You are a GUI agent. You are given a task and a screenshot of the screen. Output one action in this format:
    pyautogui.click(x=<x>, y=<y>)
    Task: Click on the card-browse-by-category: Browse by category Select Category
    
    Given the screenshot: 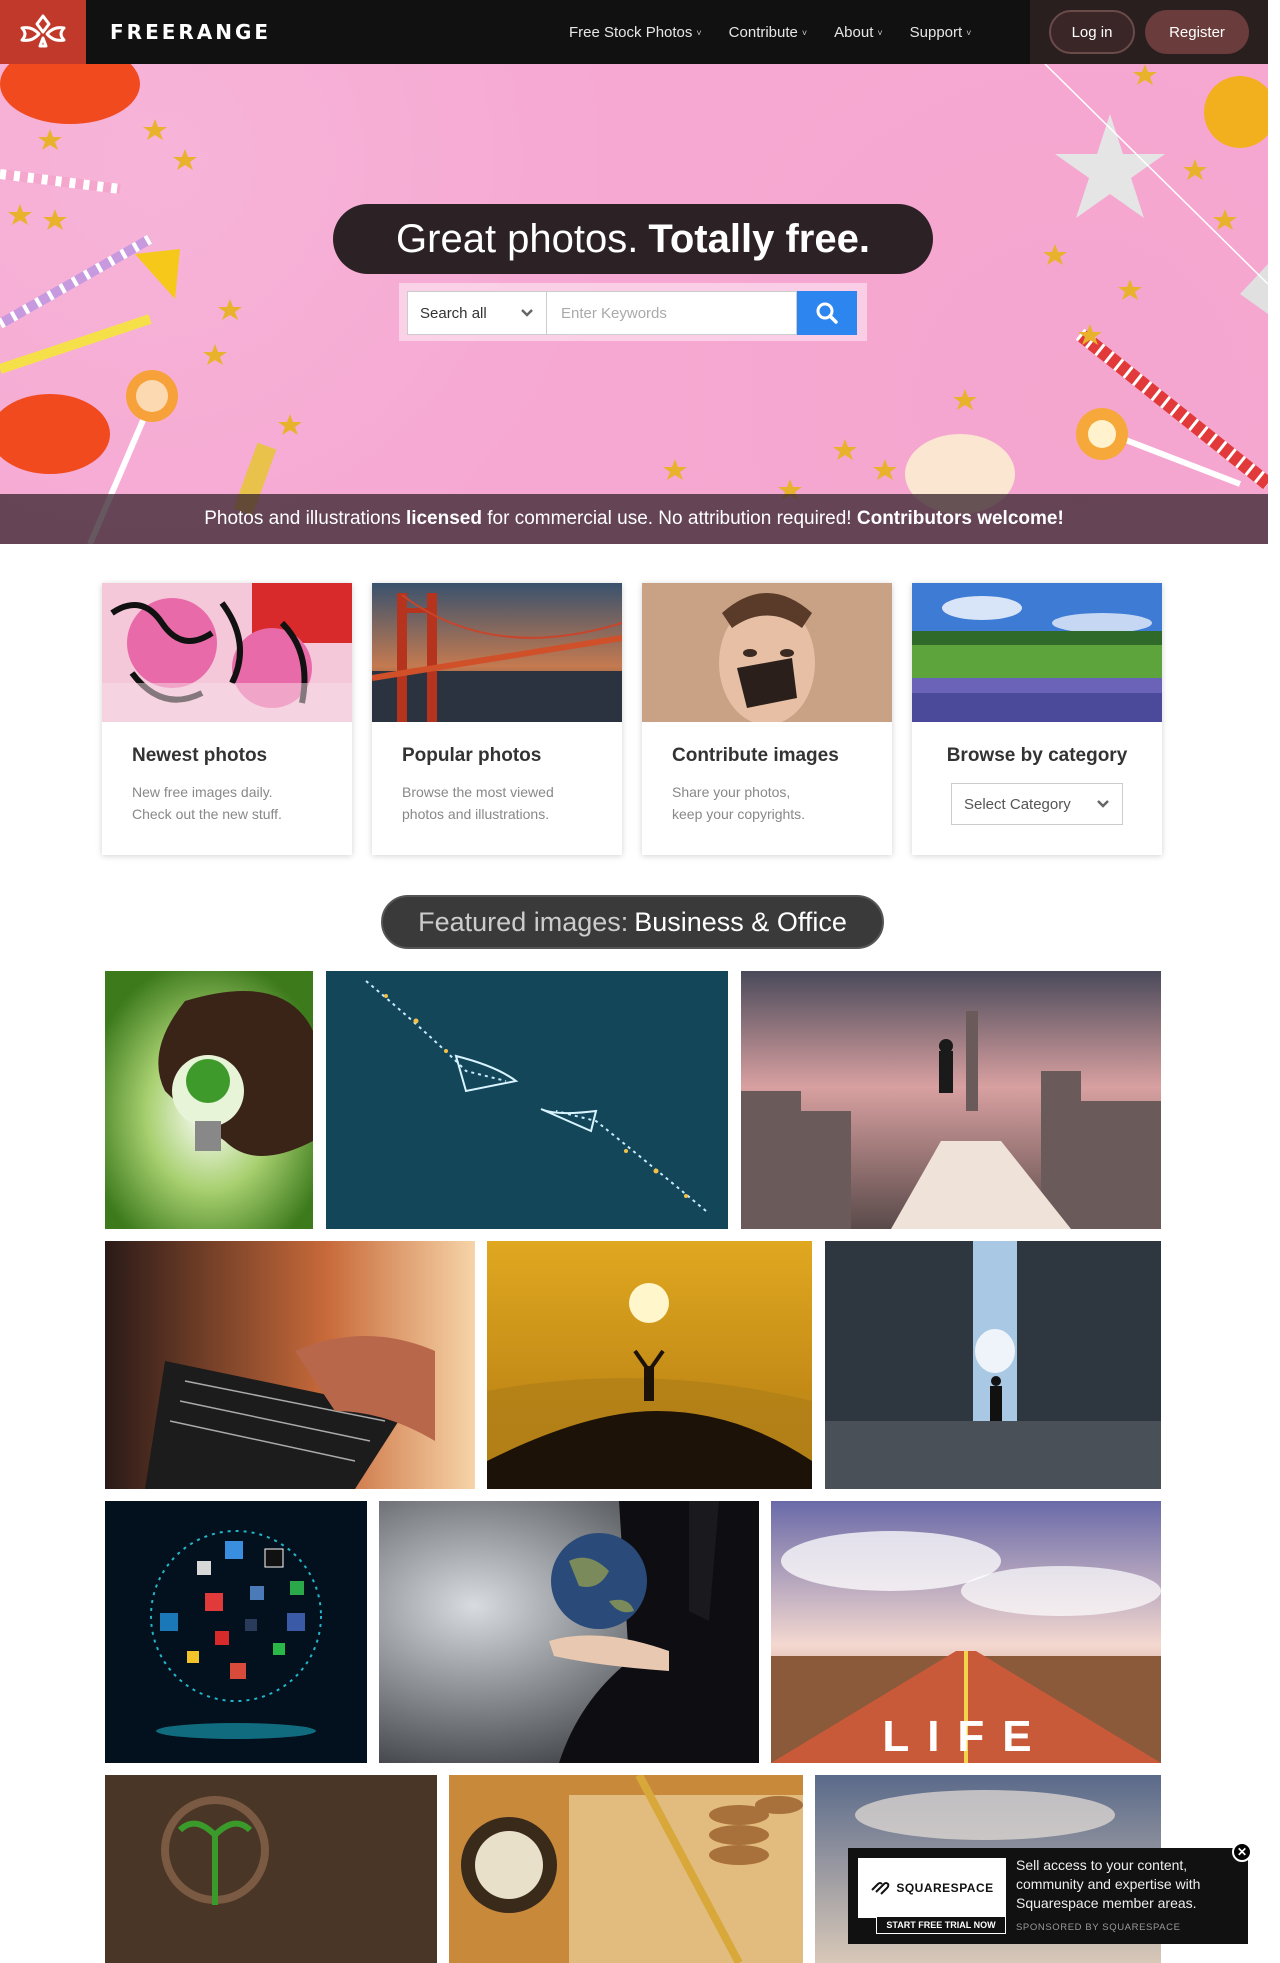 What is the action you would take?
    pyautogui.click(x=1037, y=719)
    